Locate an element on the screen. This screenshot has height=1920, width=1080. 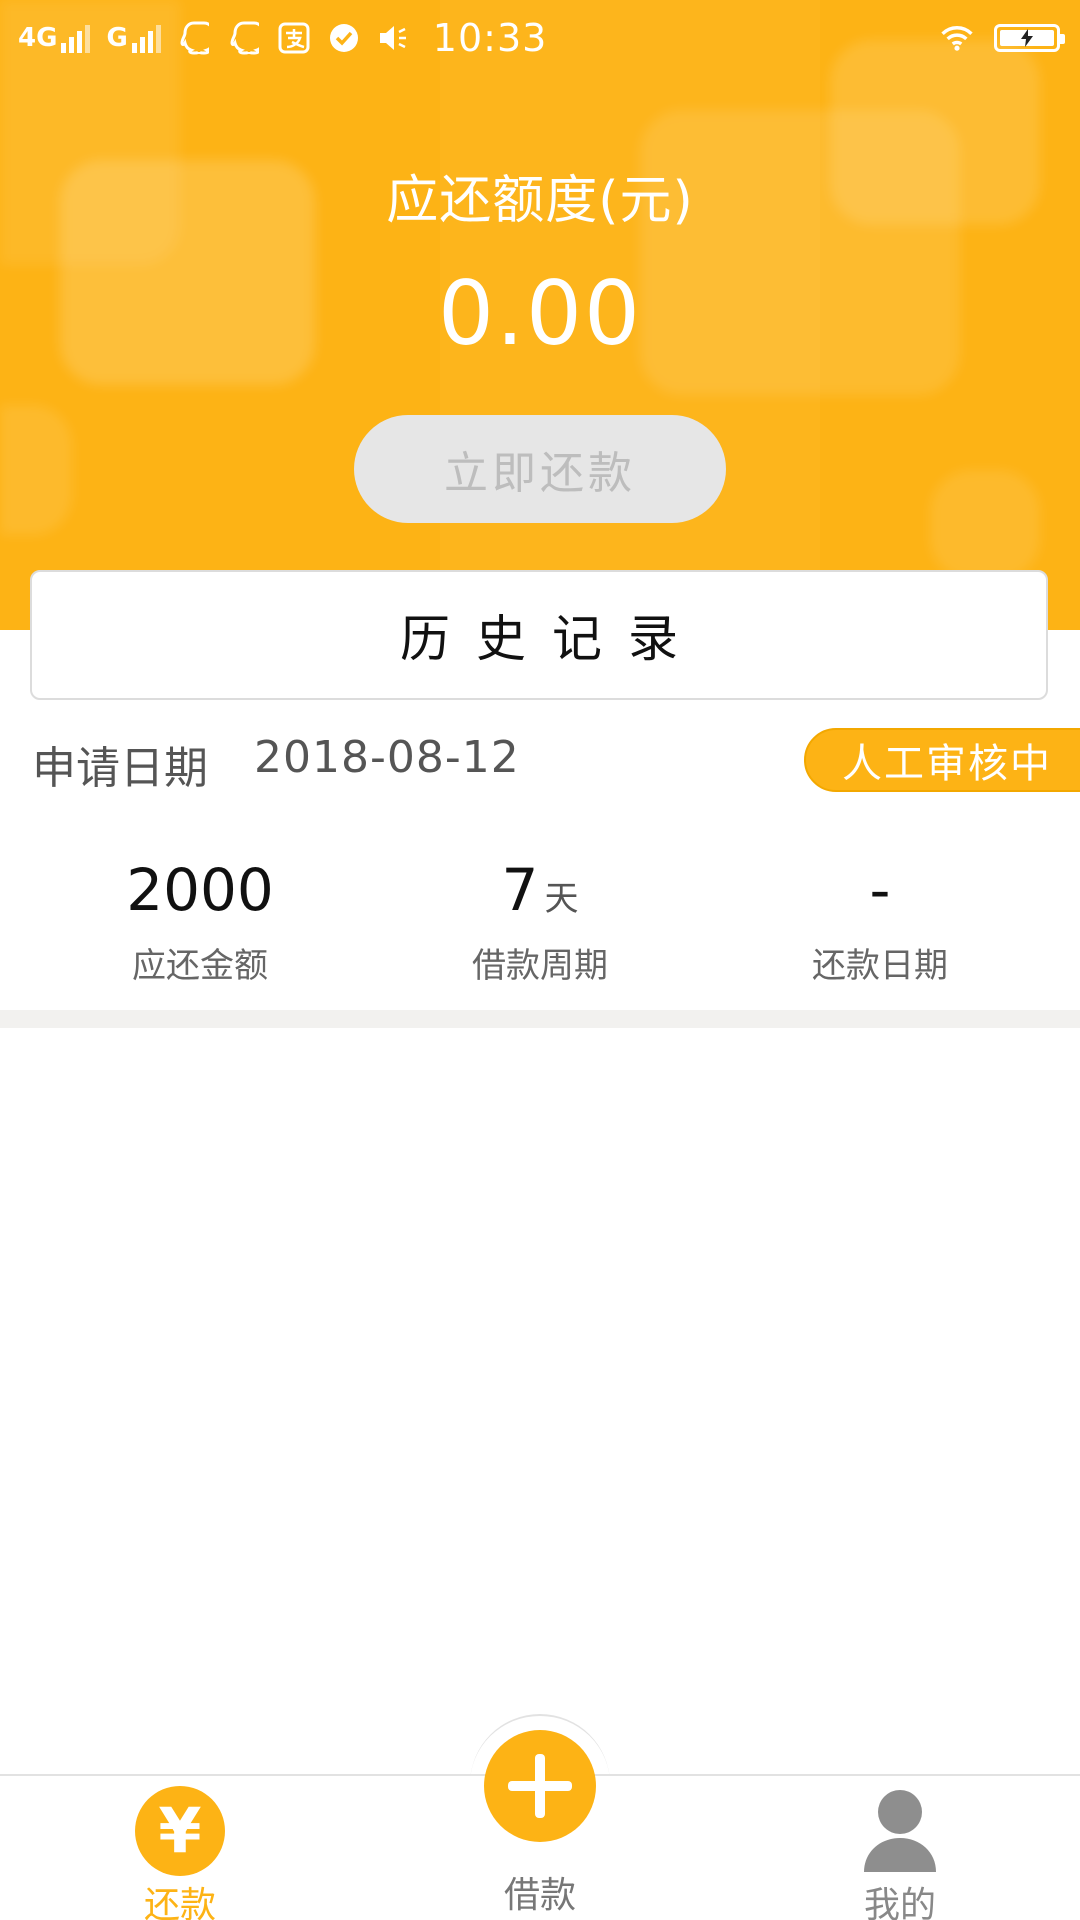
repay-date-label: 还款日期 is located at coordinates (880, 966).